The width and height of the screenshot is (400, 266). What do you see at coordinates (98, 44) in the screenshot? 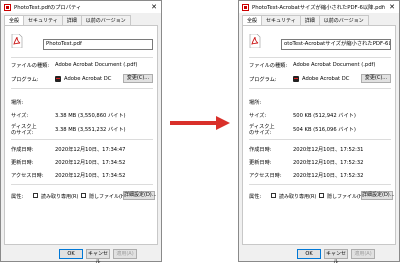
I see `filename-field: PhotoTest.pdf` at bounding box center [98, 44].